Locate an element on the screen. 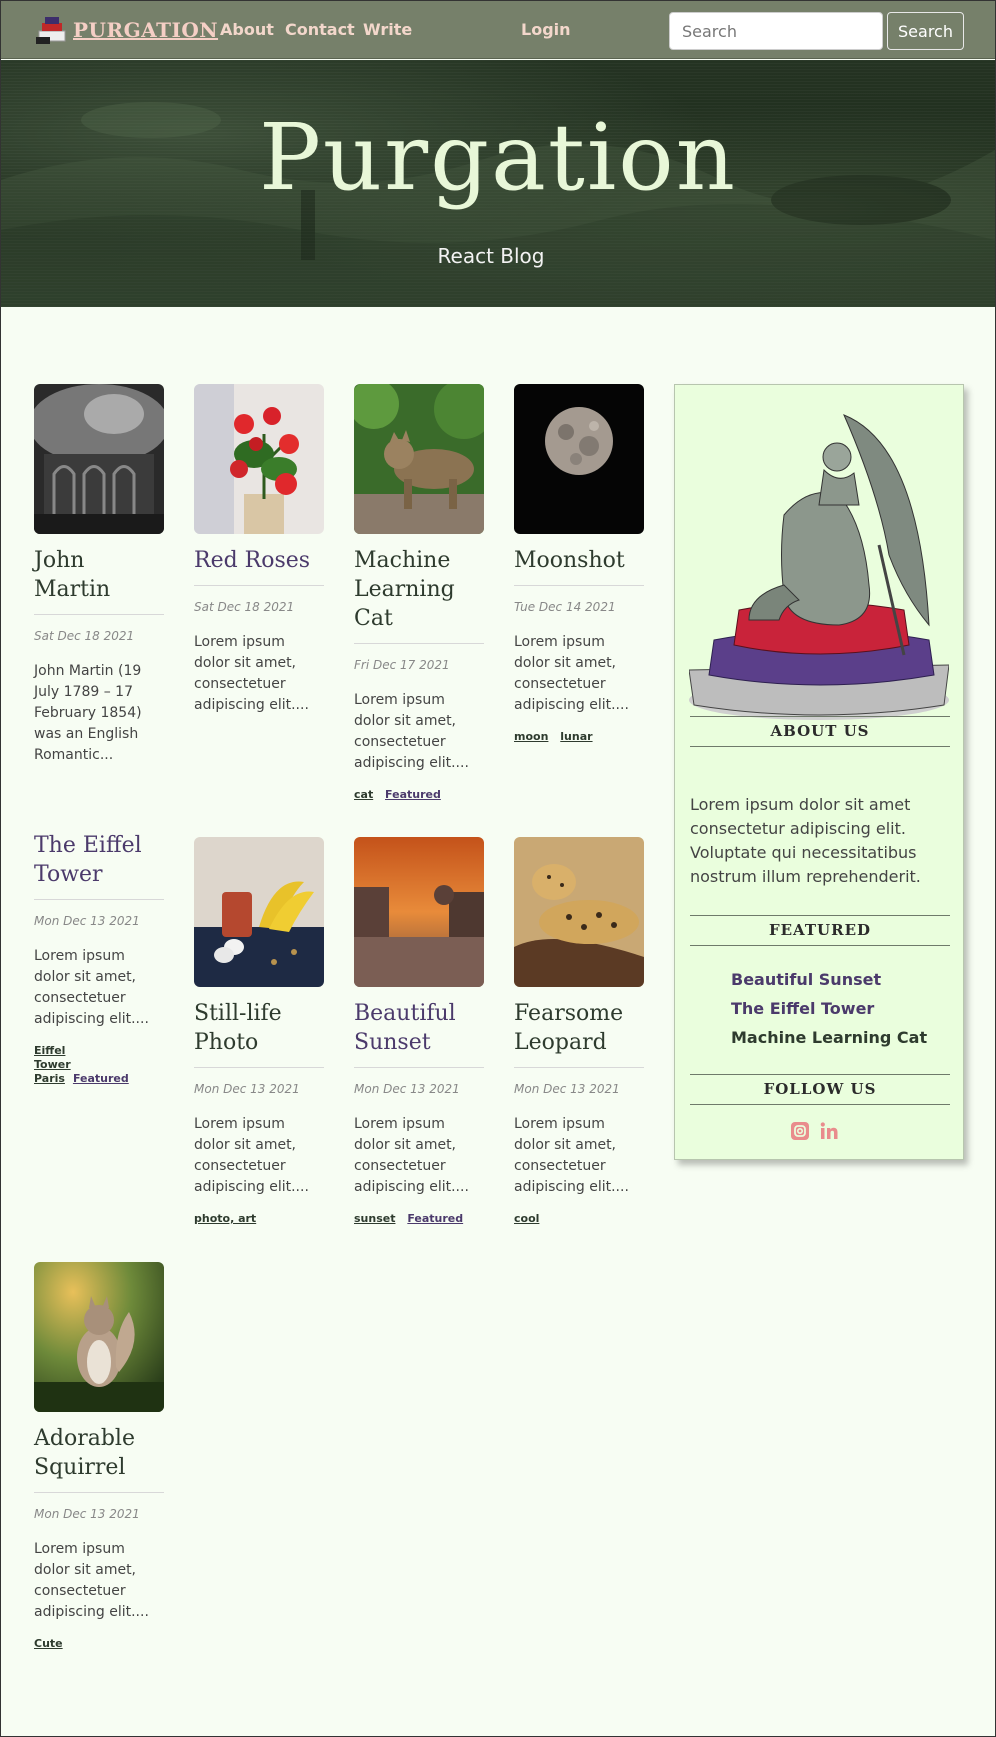 This screenshot has width=996, height=1737. post-tags: cat Featured is located at coordinates (419, 795).